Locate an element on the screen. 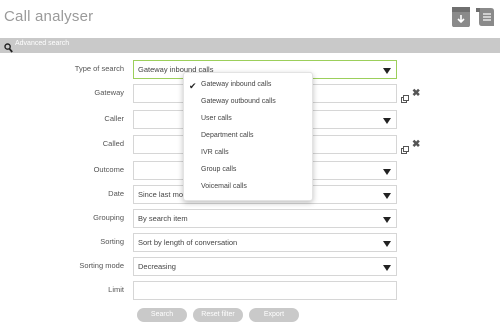  dropdown-option: Voicemail calls is located at coordinates (224, 186).